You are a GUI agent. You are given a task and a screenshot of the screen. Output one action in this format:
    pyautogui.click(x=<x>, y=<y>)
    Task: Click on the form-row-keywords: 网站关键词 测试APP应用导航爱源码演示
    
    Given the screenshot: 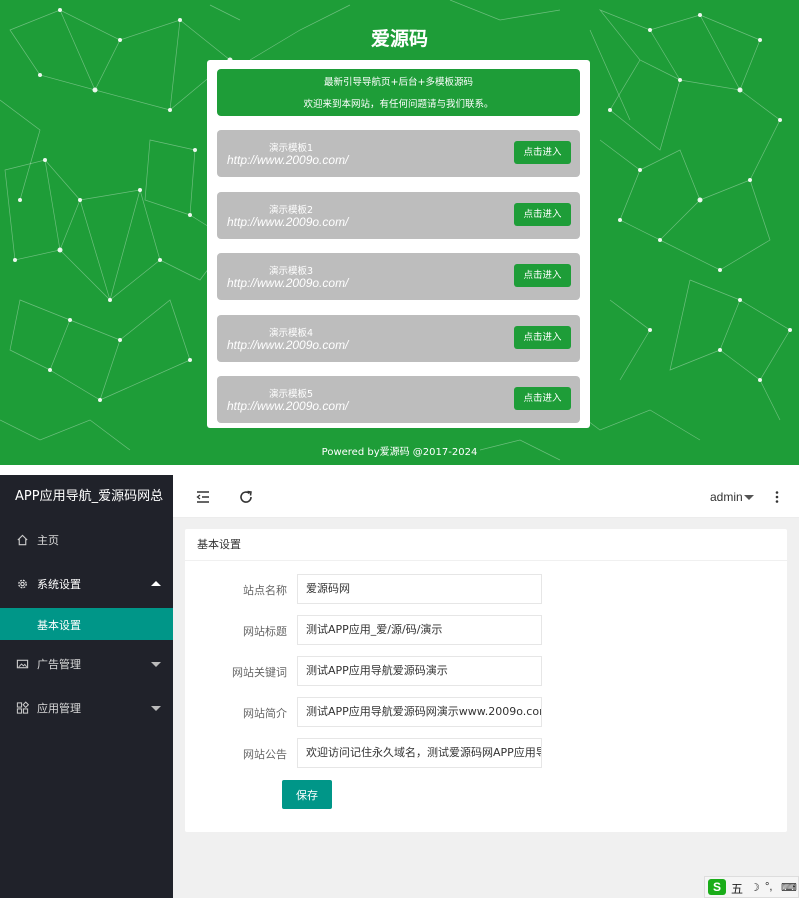 What is the action you would take?
    pyautogui.click(x=486, y=671)
    